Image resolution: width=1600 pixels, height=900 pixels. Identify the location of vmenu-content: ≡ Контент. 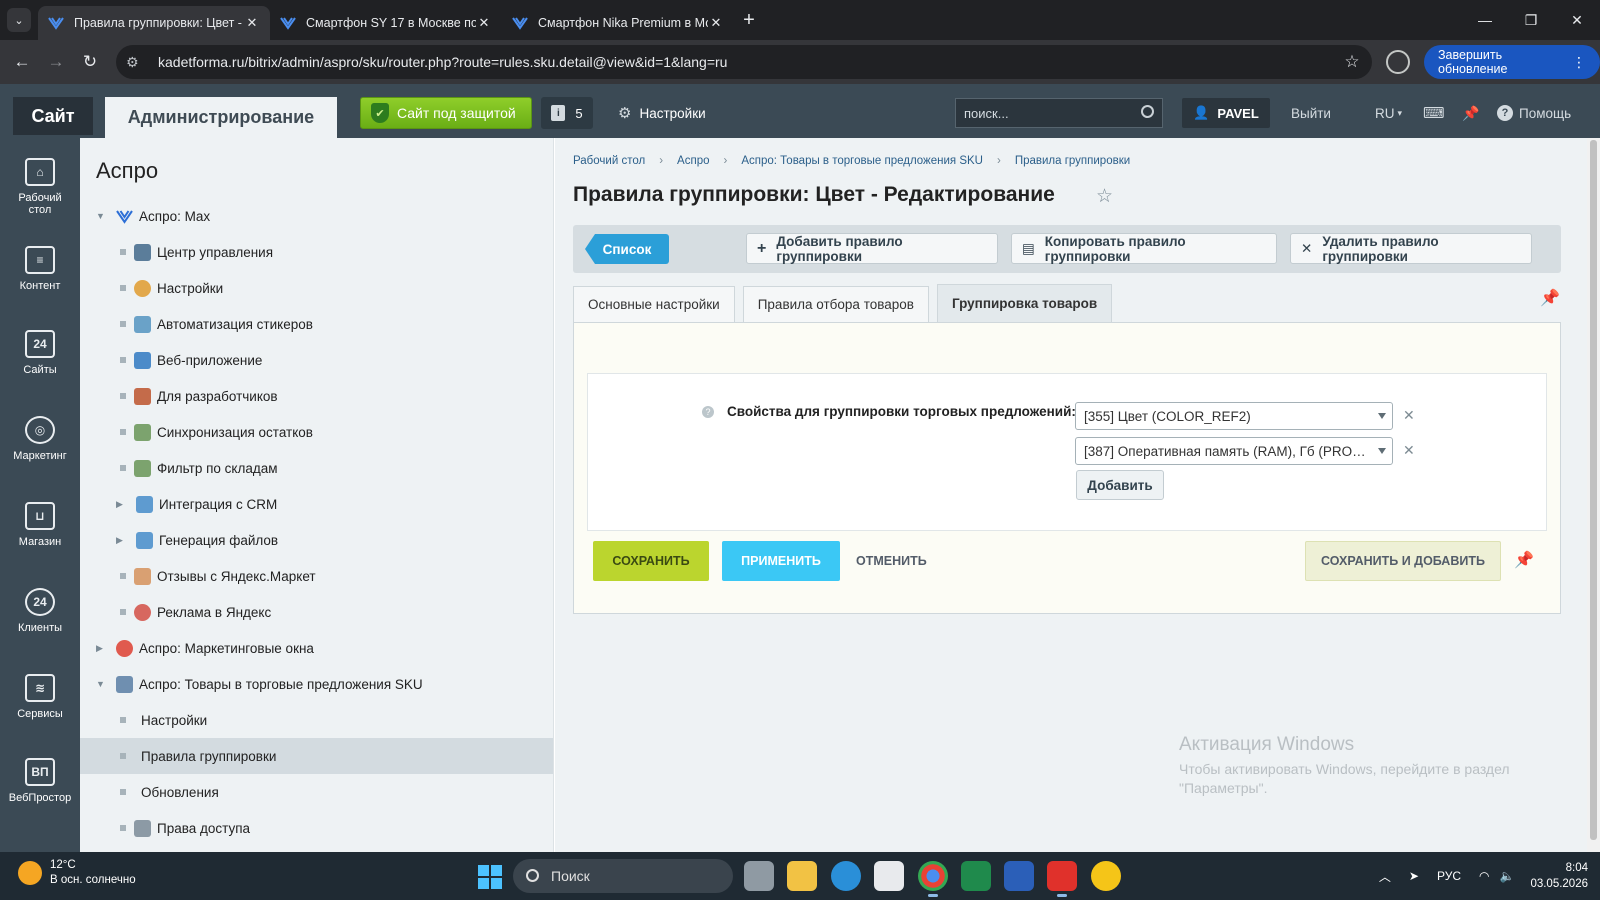
(40, 269).